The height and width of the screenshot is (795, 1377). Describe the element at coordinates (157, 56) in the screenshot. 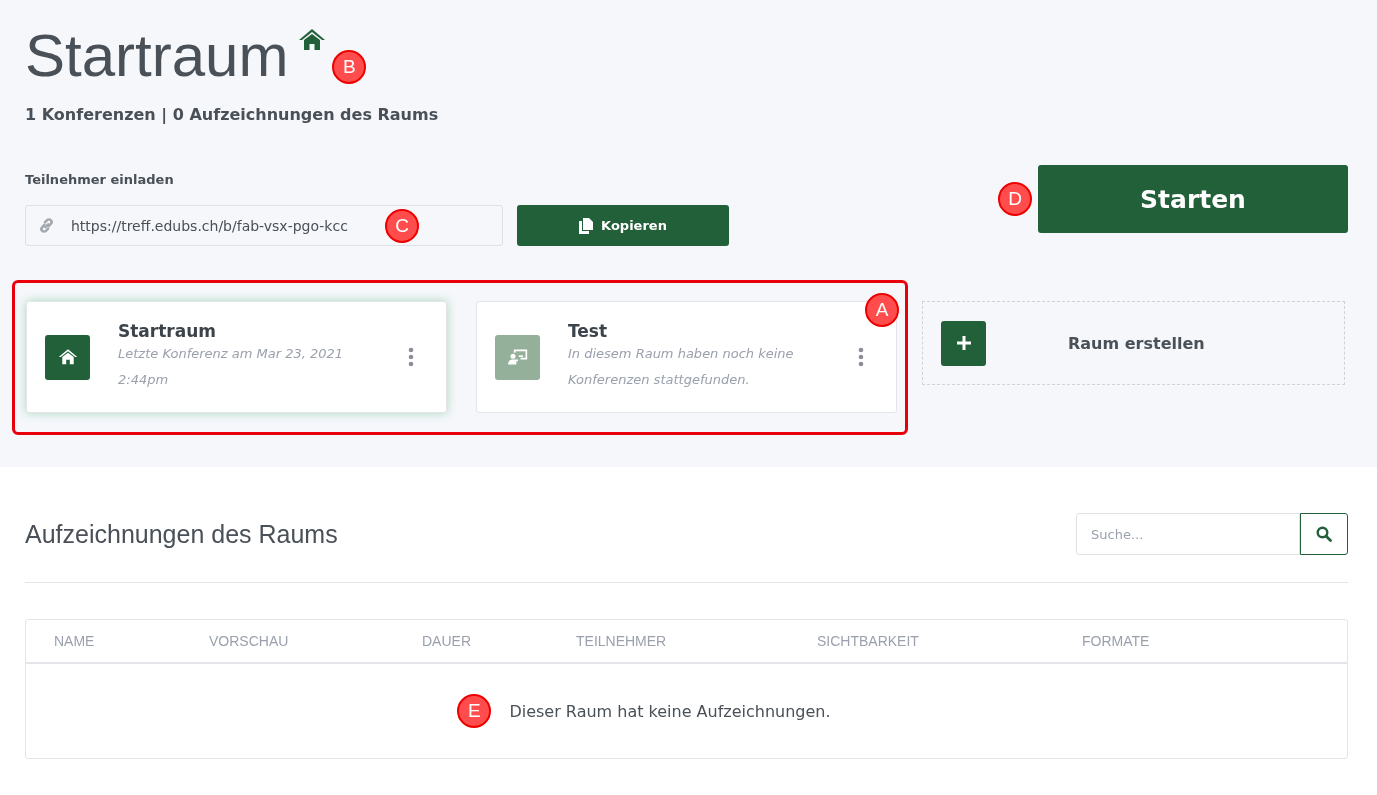

I see `room-title: Startraum` at that location.